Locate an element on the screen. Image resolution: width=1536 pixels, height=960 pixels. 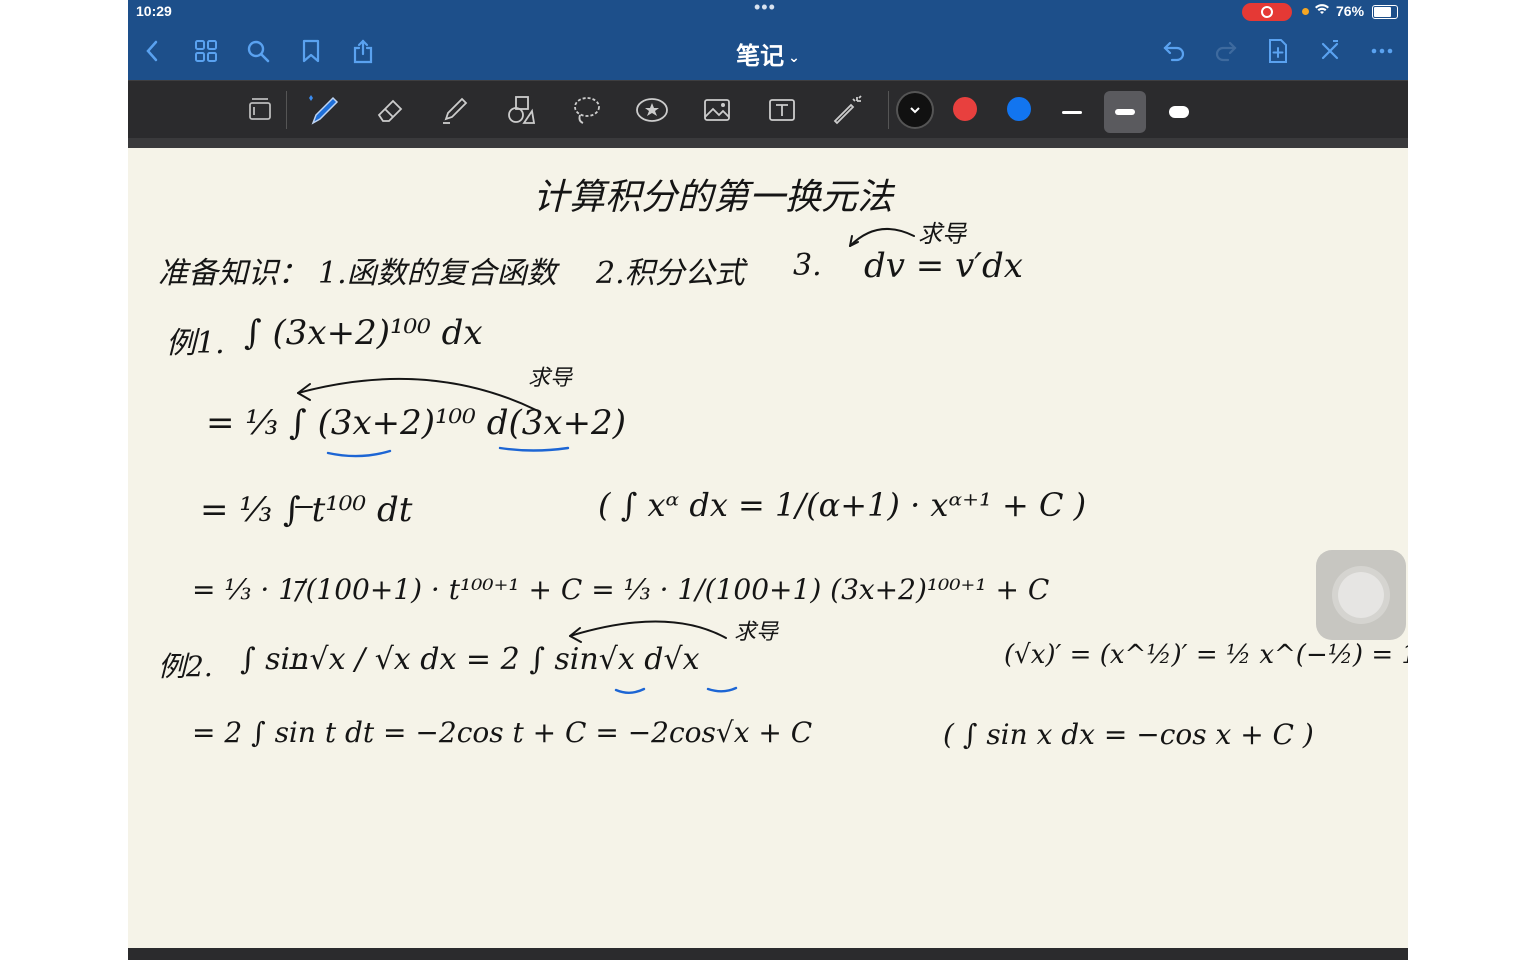
page-view-icon is located at coordinates (260, 110).